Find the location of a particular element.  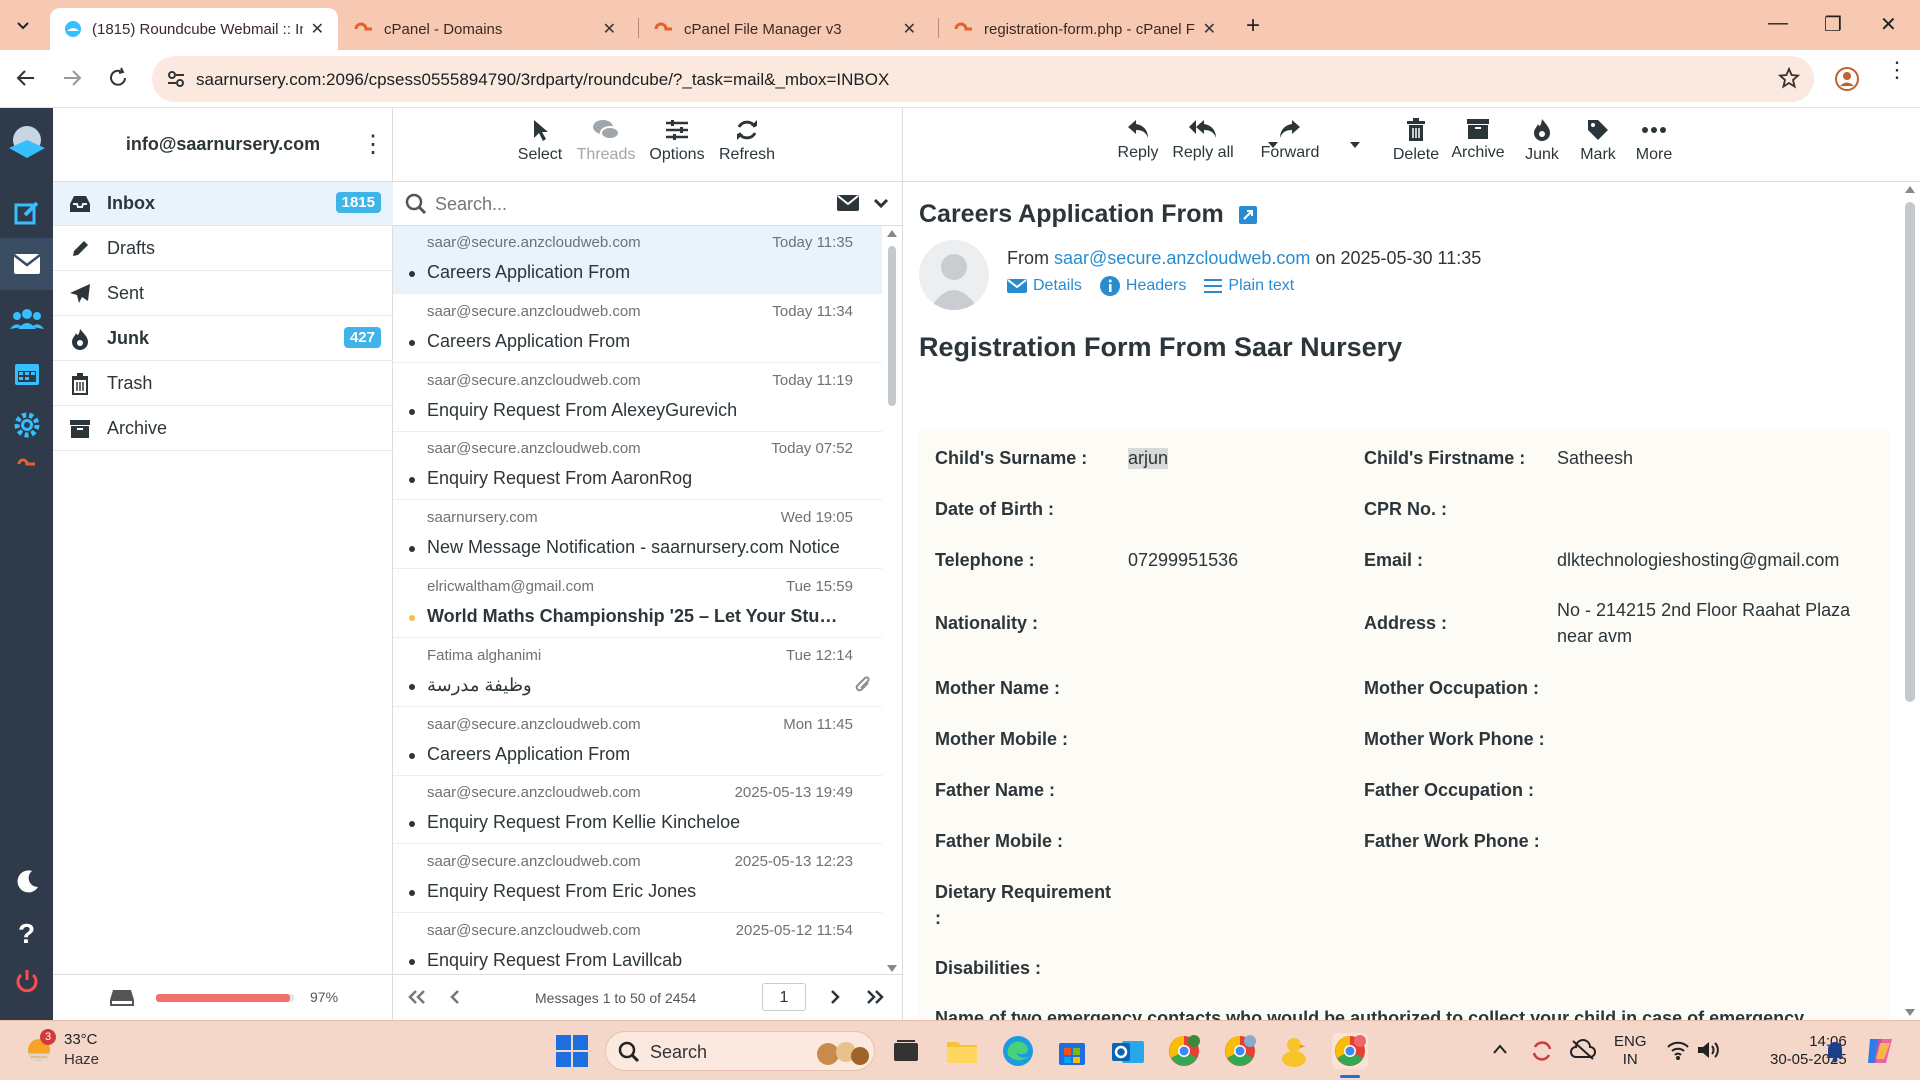

folder-menu-icon: ⋮ is located at coordinates (373, 144).